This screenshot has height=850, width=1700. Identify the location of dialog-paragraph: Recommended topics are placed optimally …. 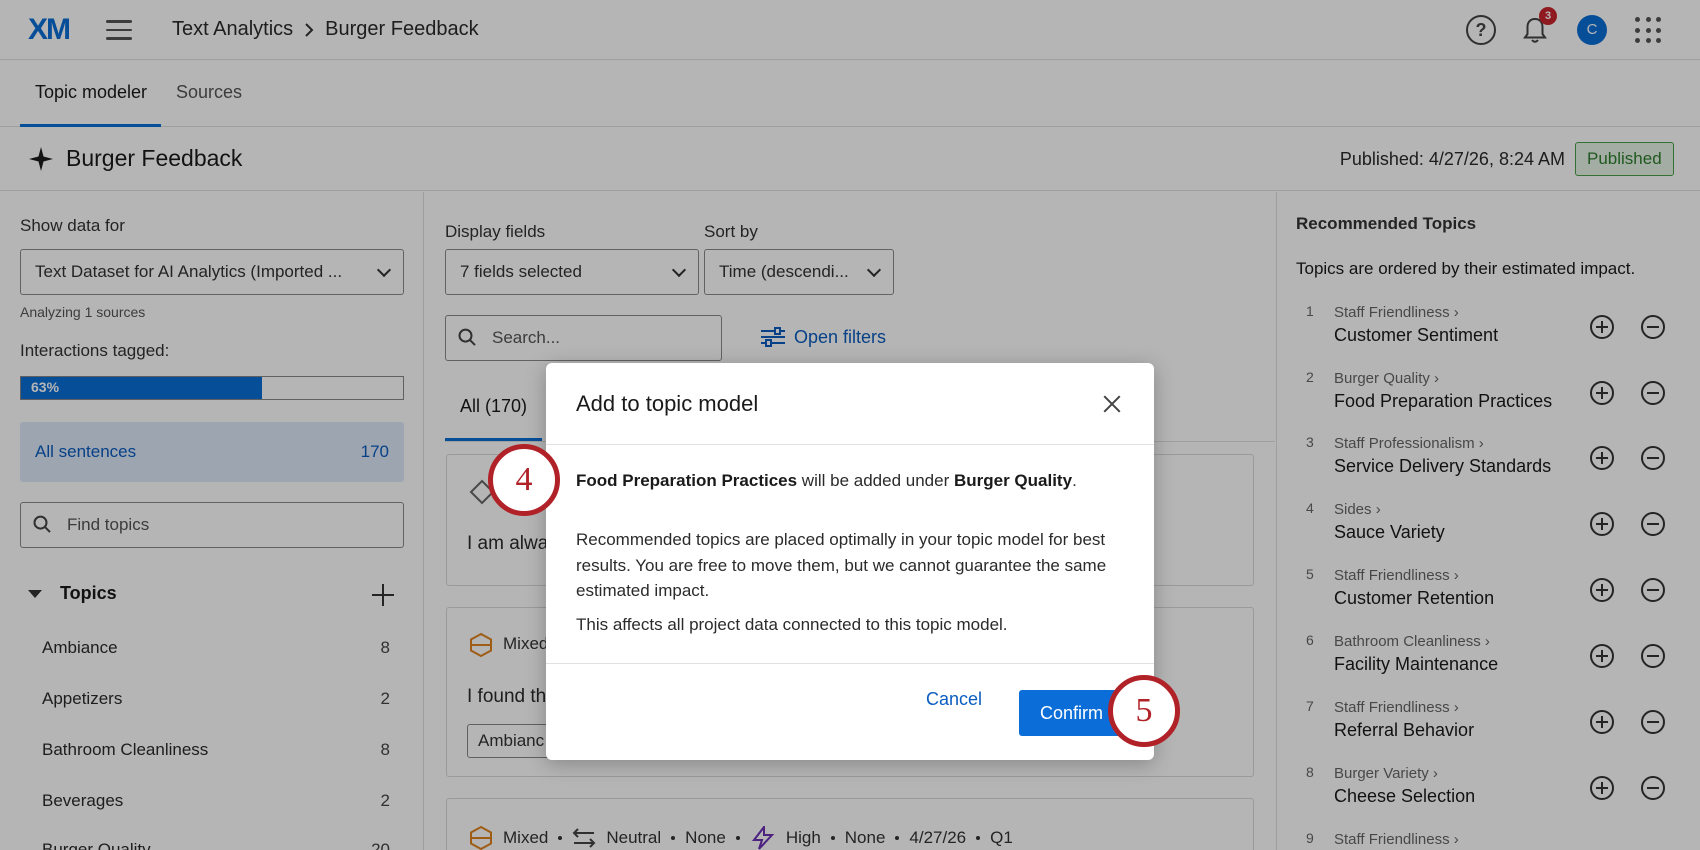
(841, 565).